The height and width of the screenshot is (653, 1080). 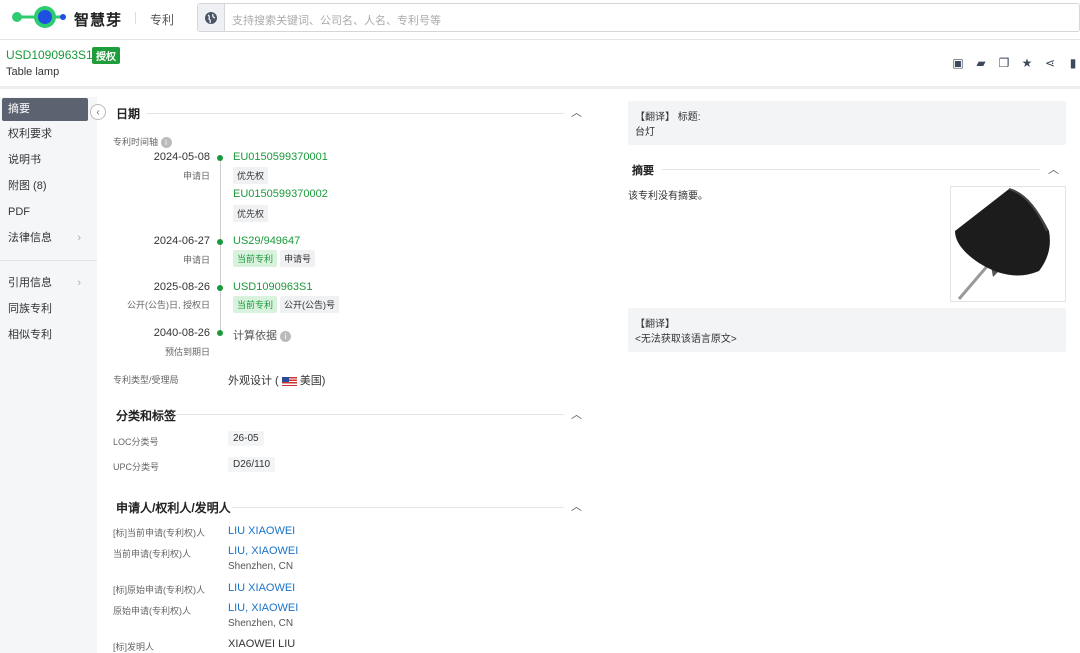 What do you see at coordinates (211, 17) in the screenshot?
I see `globe-icon` at bounding box center [211, 17].